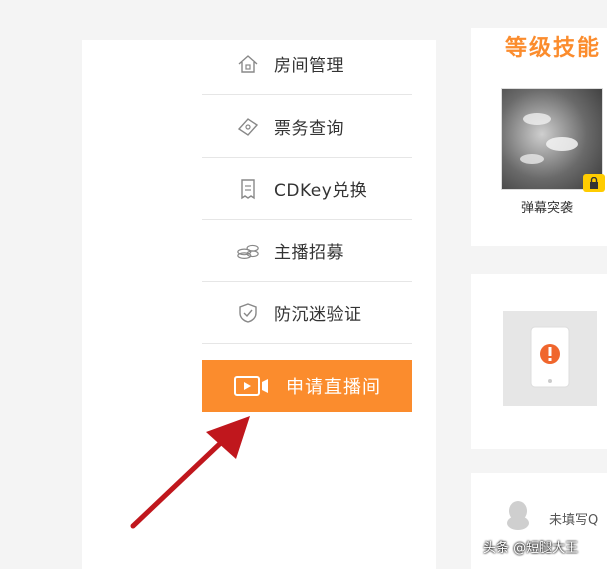  What do you see at coordinates (318, 315) in the screenshot?
I see `menu-item-label: 防沉迷验证` at bounding box center [318, 315].